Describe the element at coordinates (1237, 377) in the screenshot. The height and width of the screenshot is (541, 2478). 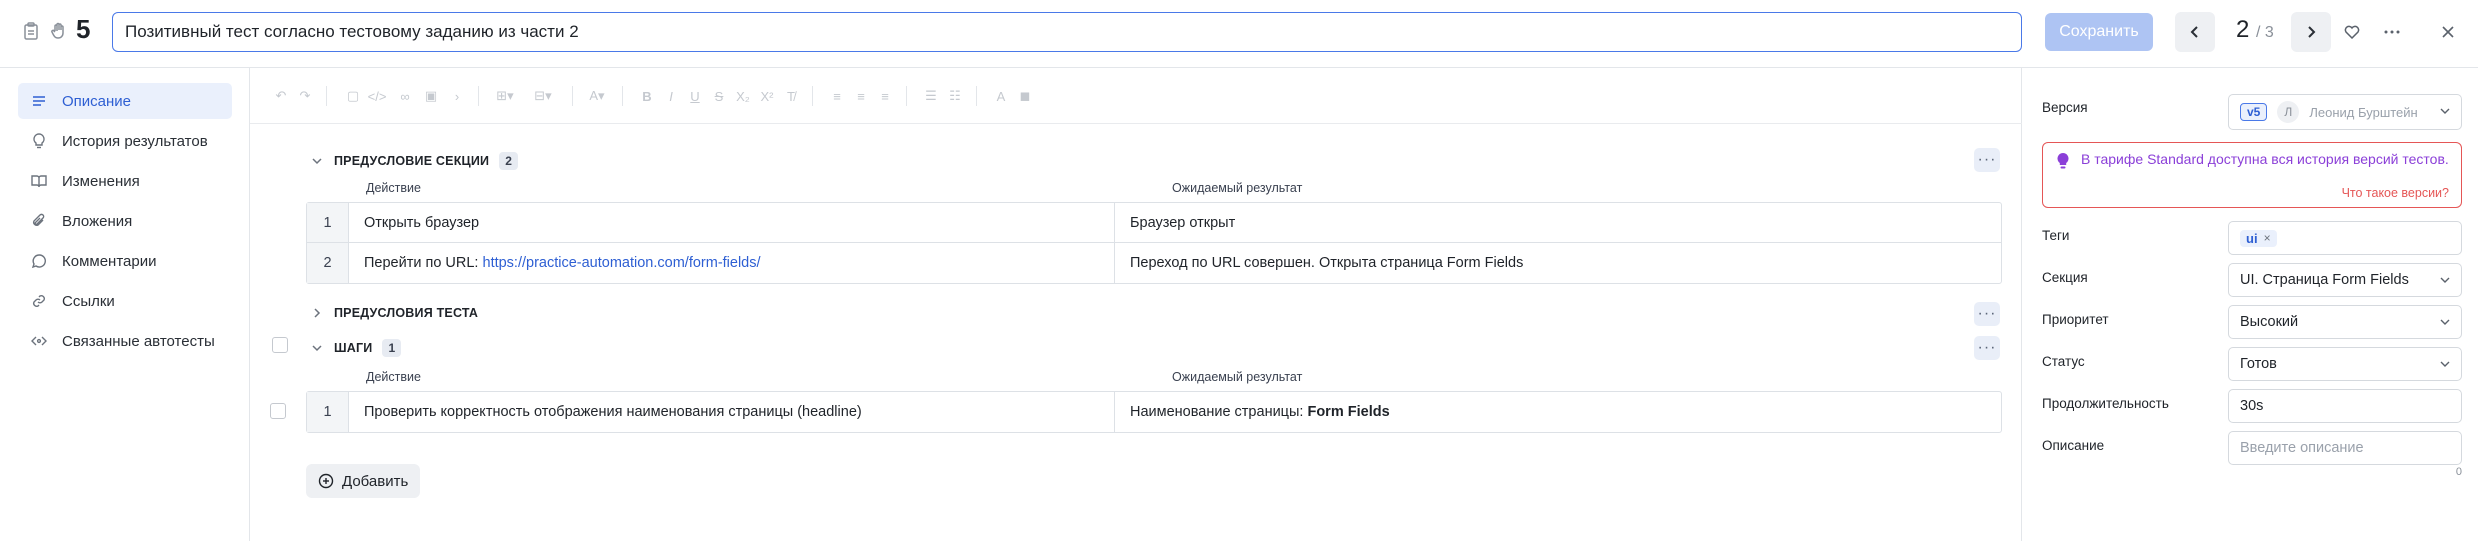
I see `col-result-header: Ожидаемый результат` at that location.